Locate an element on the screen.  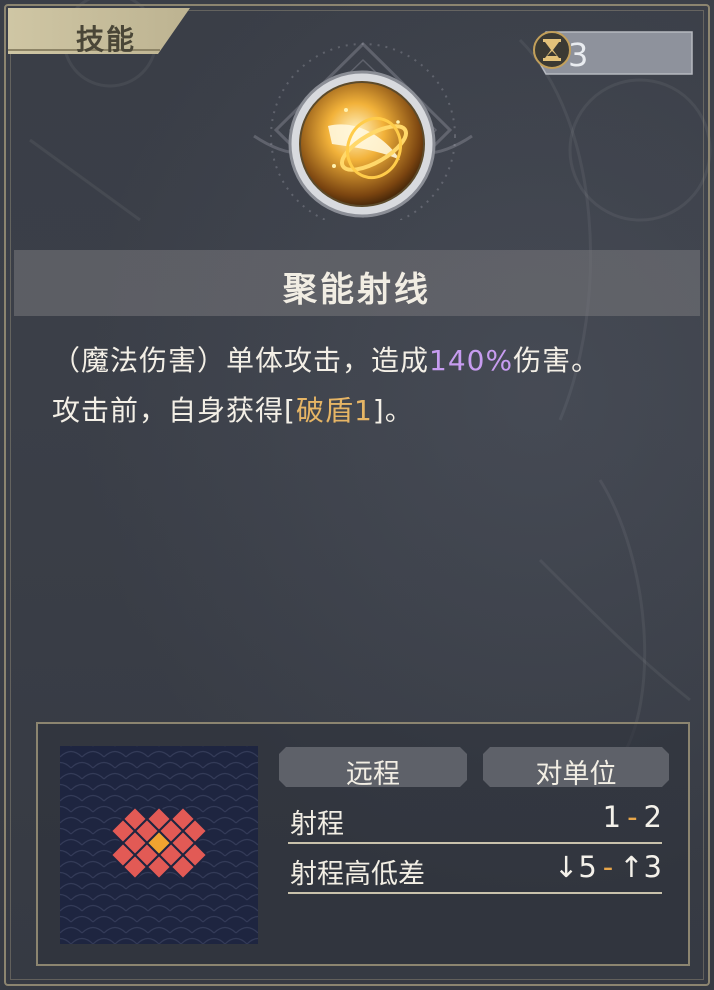
attack-area-grid is located at coordinates (159, 845).